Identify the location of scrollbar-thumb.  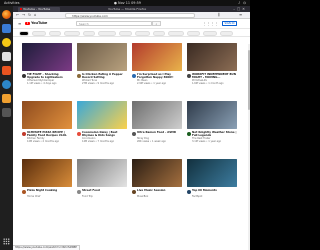
(249, 80).